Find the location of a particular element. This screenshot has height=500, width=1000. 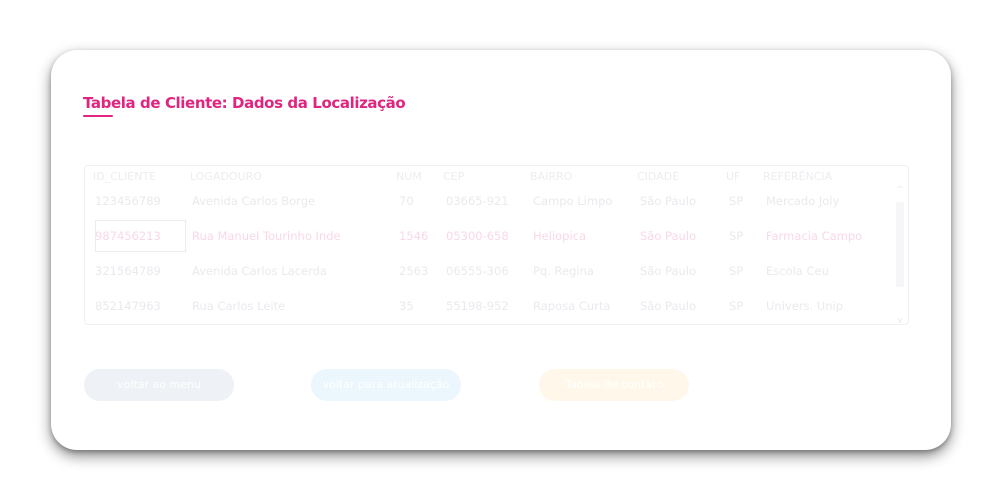

cell-referencia: Escola Ceu is located at coordinates (797, 271).